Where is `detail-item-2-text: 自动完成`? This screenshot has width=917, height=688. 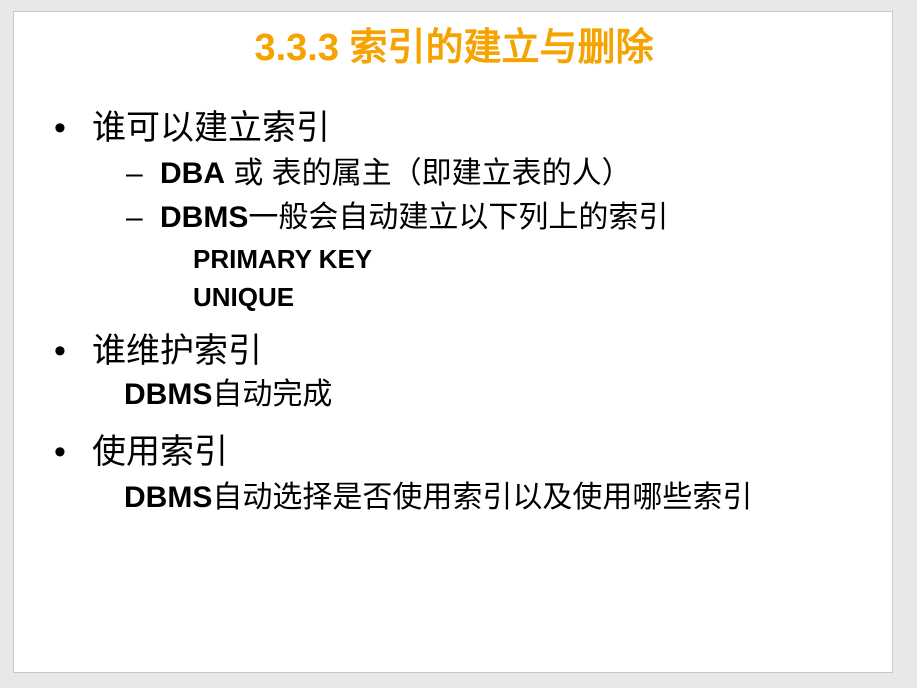 detail-item-2-text: 自动完成 is located at coordinates (272, 394).